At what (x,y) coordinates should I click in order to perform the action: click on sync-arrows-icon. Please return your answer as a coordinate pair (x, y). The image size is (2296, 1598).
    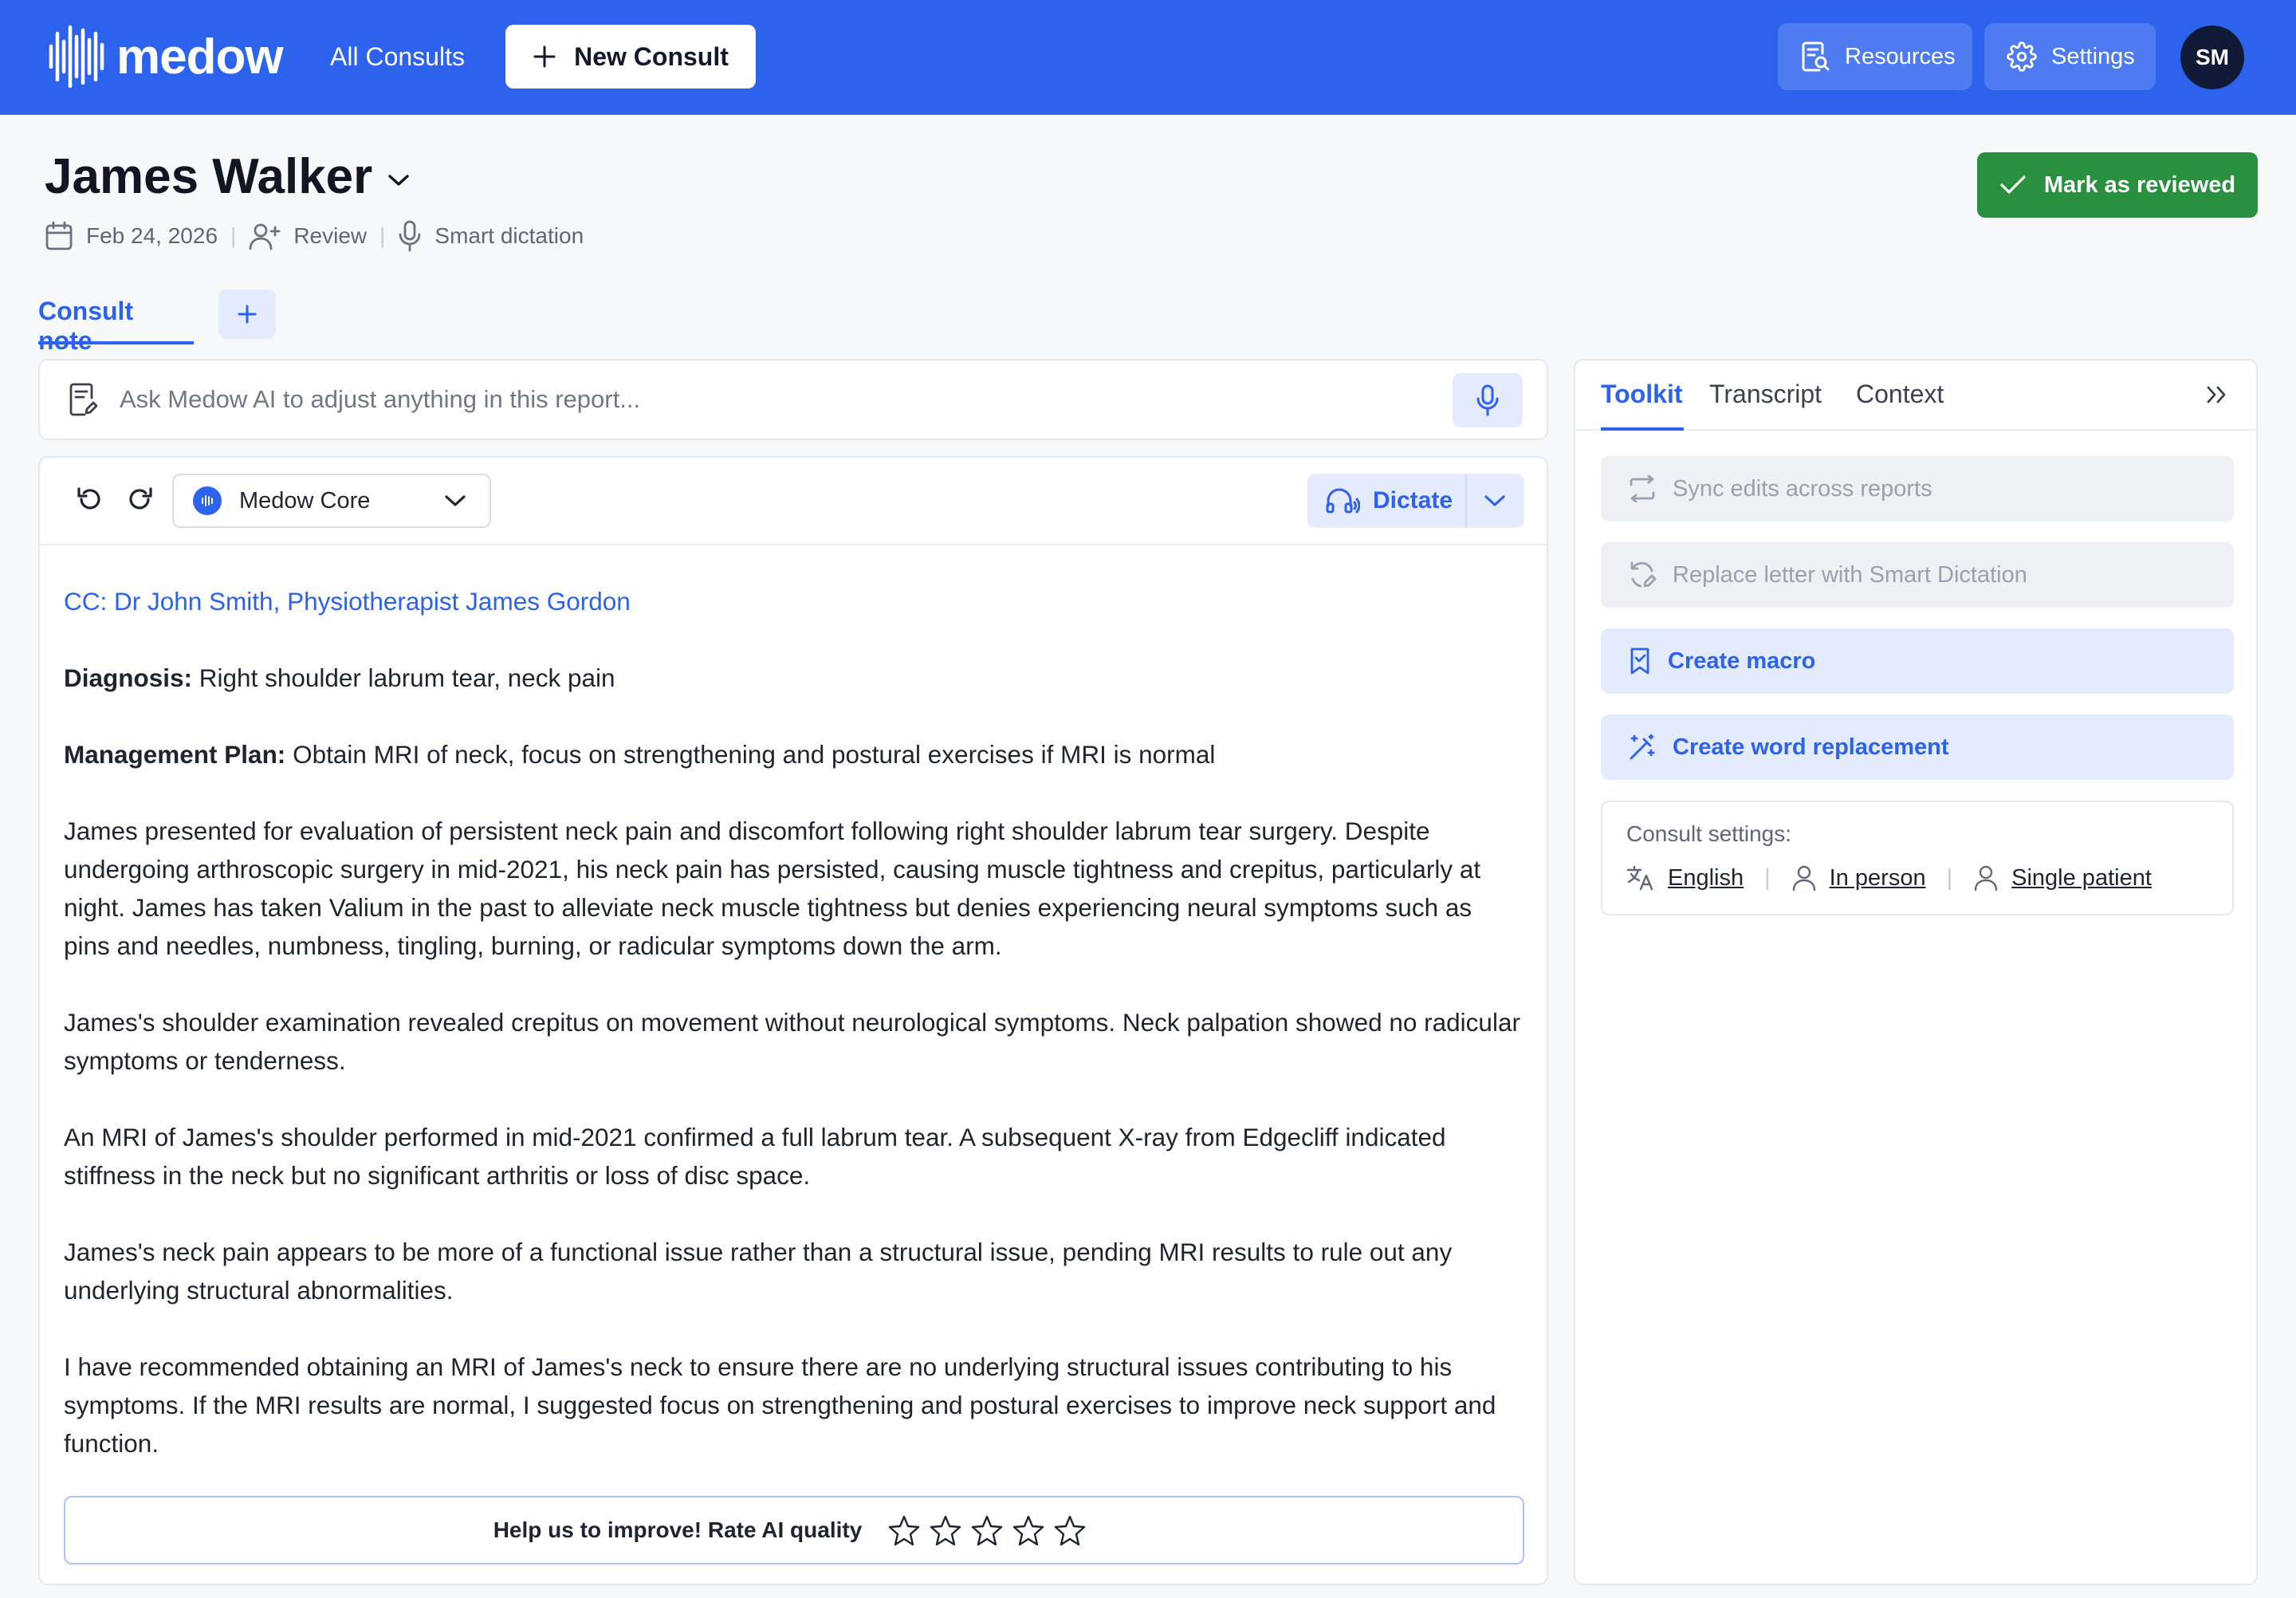
    Looking at the image, I should click on (1642, 488).